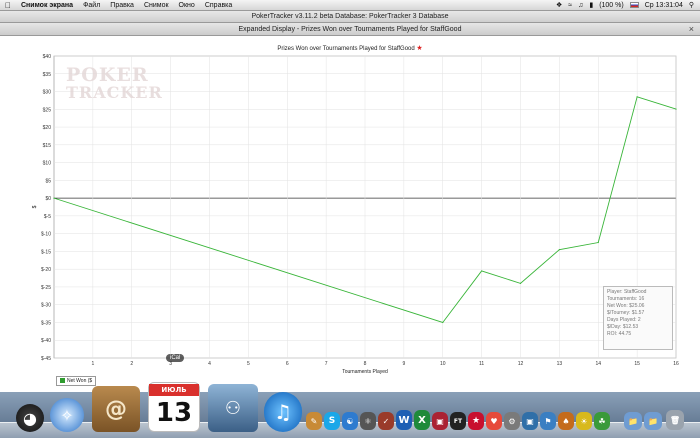 This screenshot has height=438, width=700. What do you see at coordinates (131, 364) in the screenshot?
I see `x-tick-label: 2` at bounding box center [131, 364].